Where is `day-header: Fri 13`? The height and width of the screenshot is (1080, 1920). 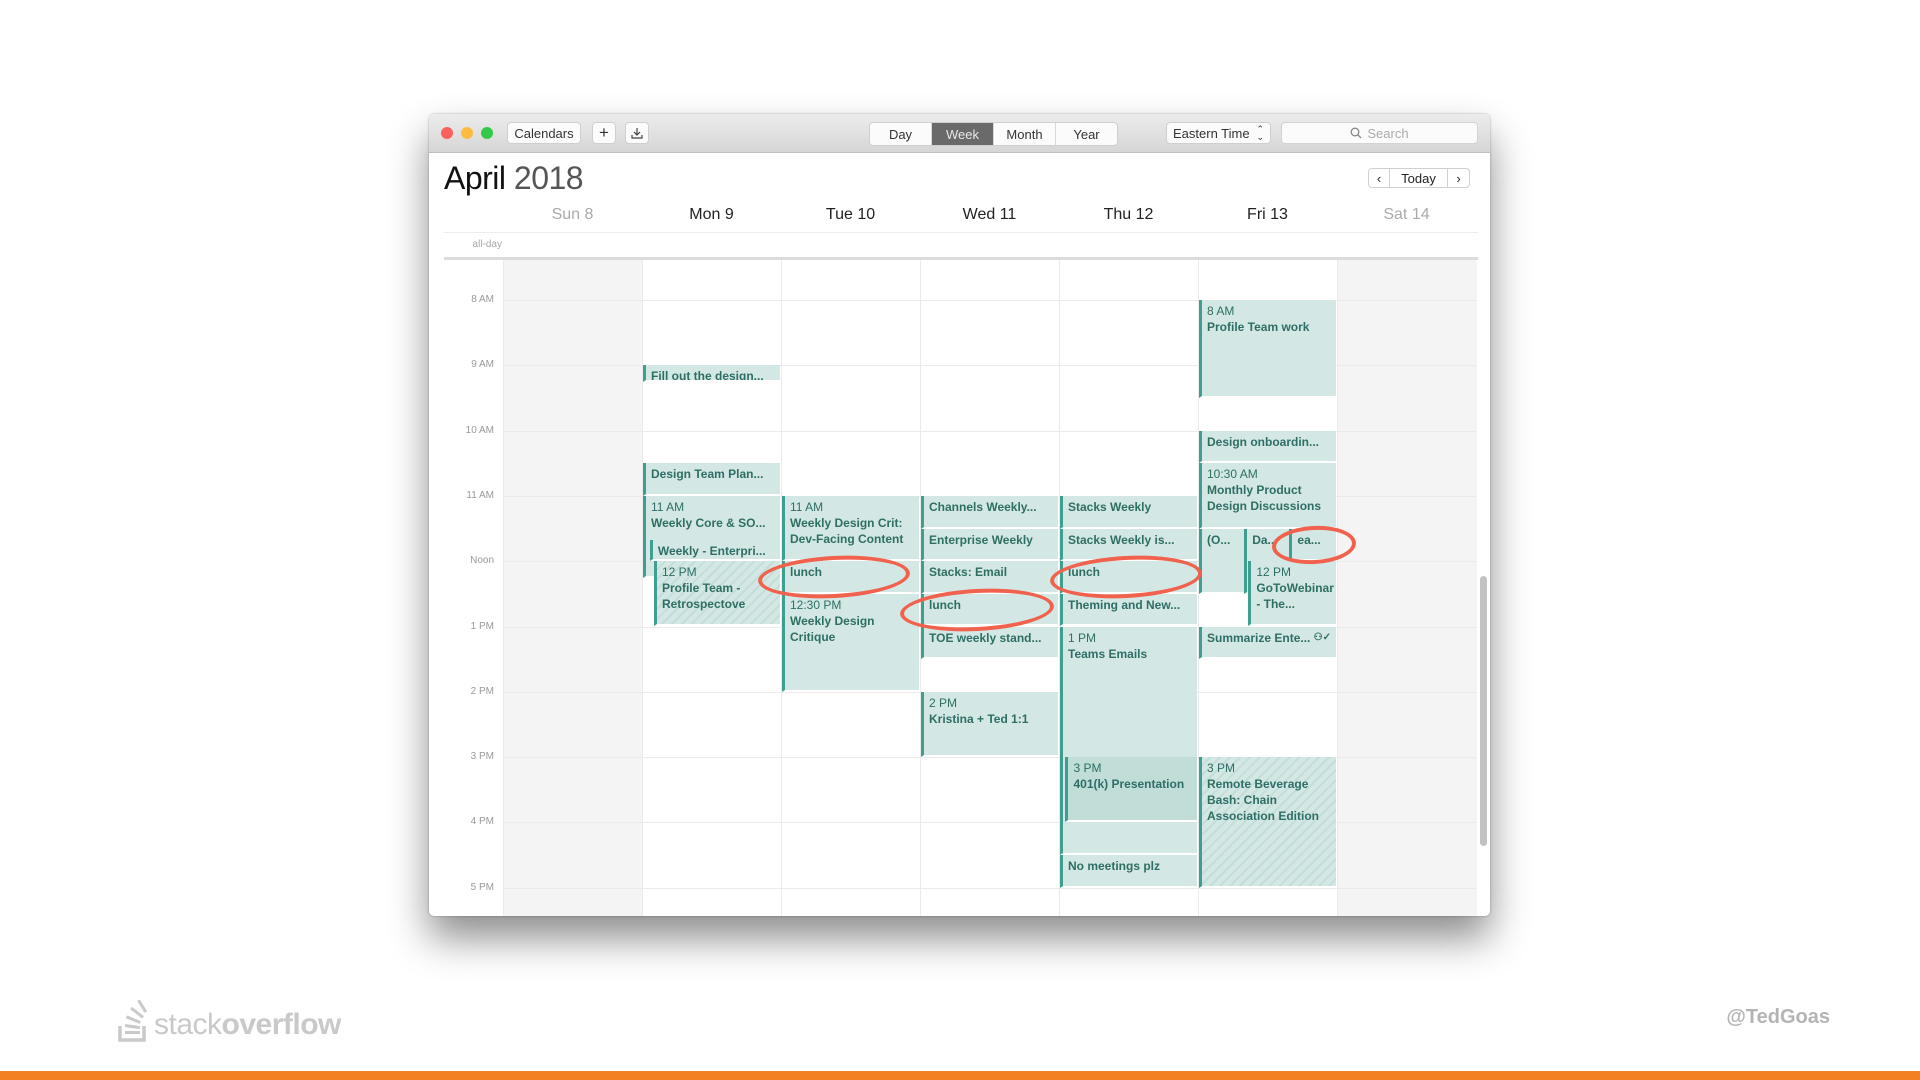
day-header: Fri 13 is located at coordinates (1267, 215).